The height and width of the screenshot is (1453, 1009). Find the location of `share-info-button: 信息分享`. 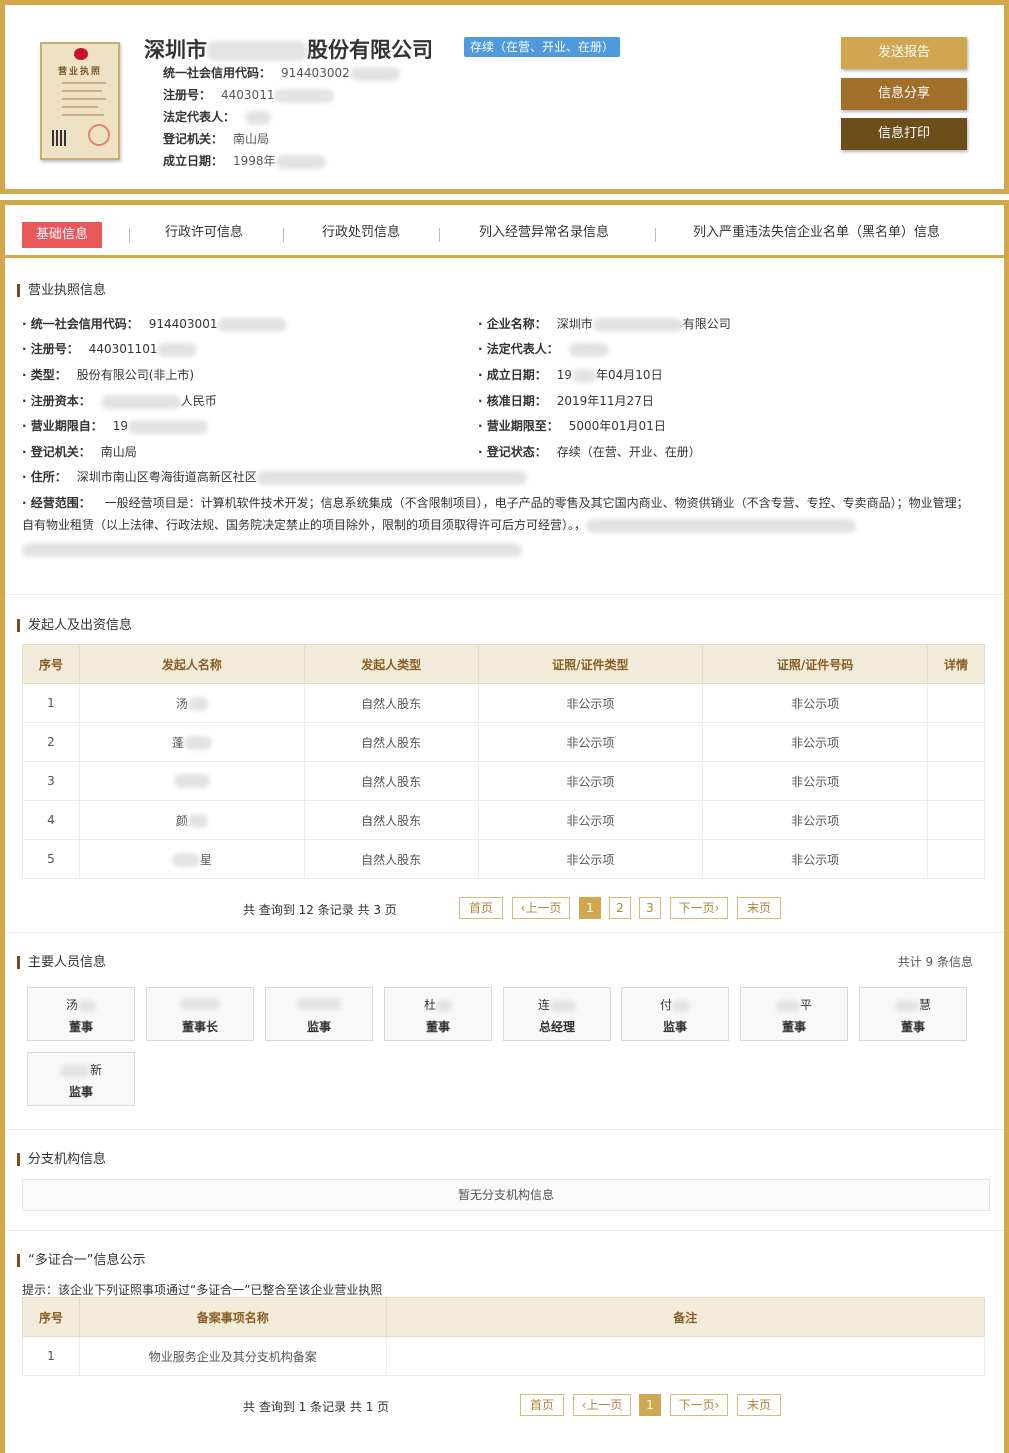

share-info-button: 信息分享 is located at coordinates (904, 94).